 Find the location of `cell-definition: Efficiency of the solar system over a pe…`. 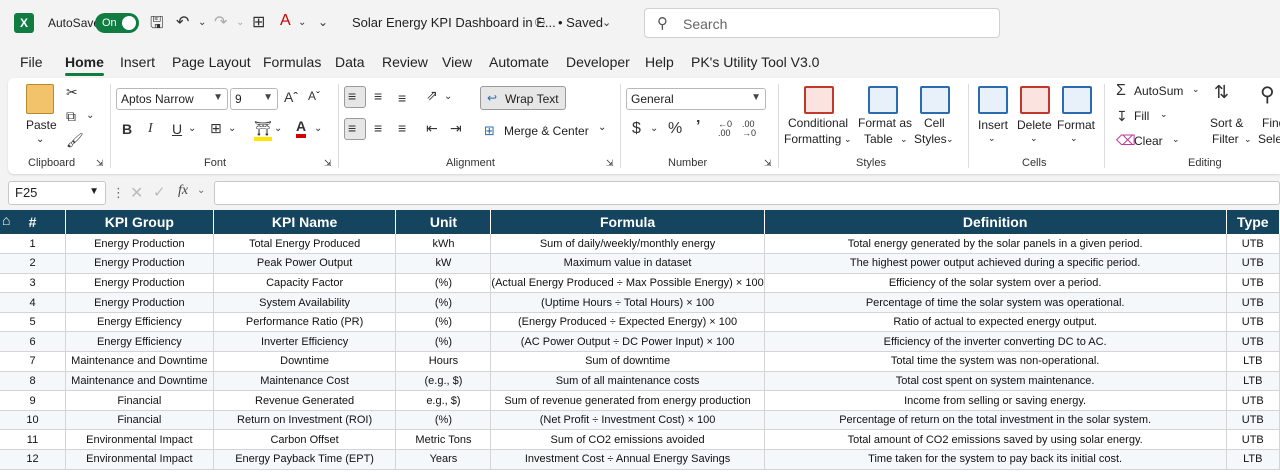

cell-definition: Efficiency of the solar system over a pe… is located at coordinates (995, 283).